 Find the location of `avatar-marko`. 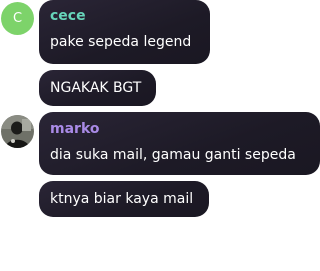

avatar-marko is located at coordinates (17, 131).